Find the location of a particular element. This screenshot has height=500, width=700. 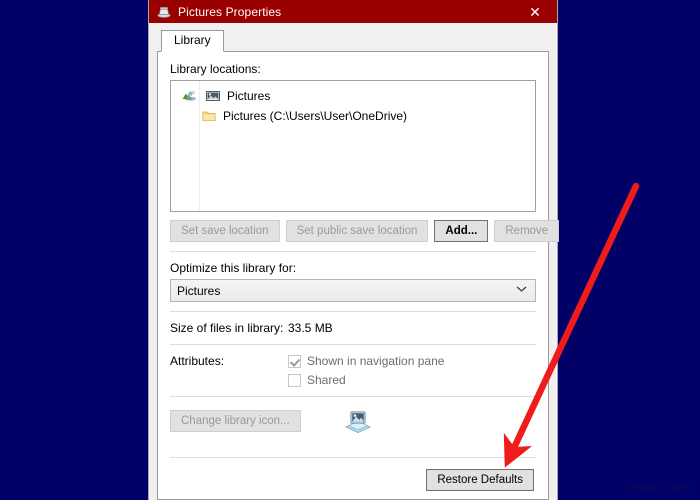

set-save-location-button: Set save location is located at coordinates (225, 231).